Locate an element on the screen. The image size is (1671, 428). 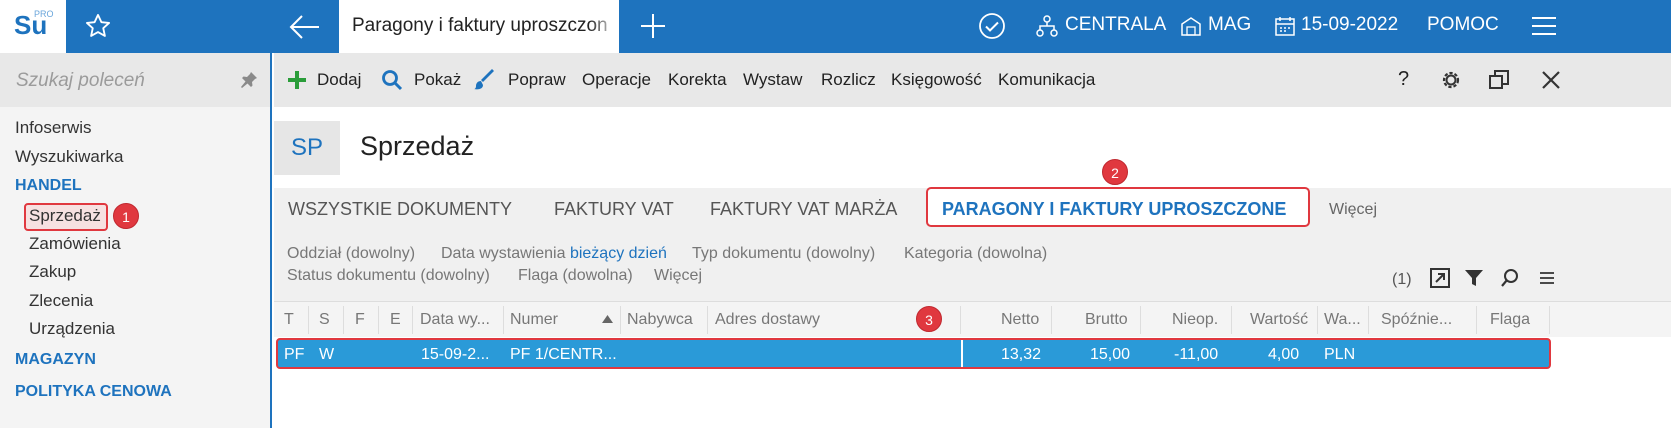
cell-status: W is located at coordinates (327, 354).